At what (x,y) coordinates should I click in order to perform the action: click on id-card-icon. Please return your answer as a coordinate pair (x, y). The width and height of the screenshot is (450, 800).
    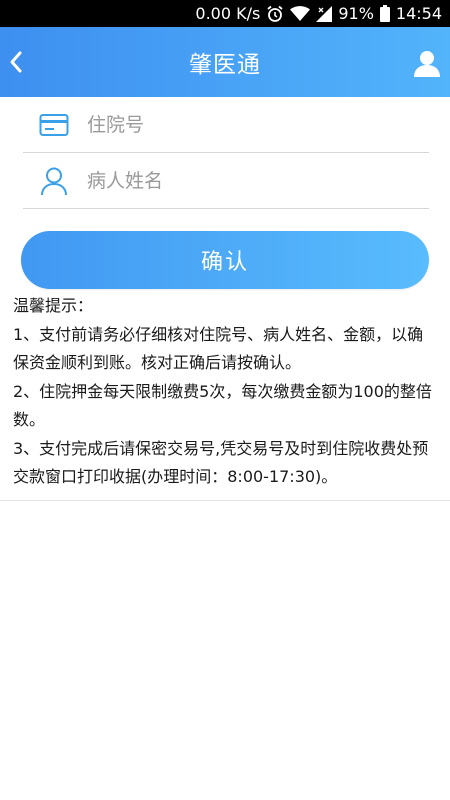
    Looking at the image, I should click on (54, 125).